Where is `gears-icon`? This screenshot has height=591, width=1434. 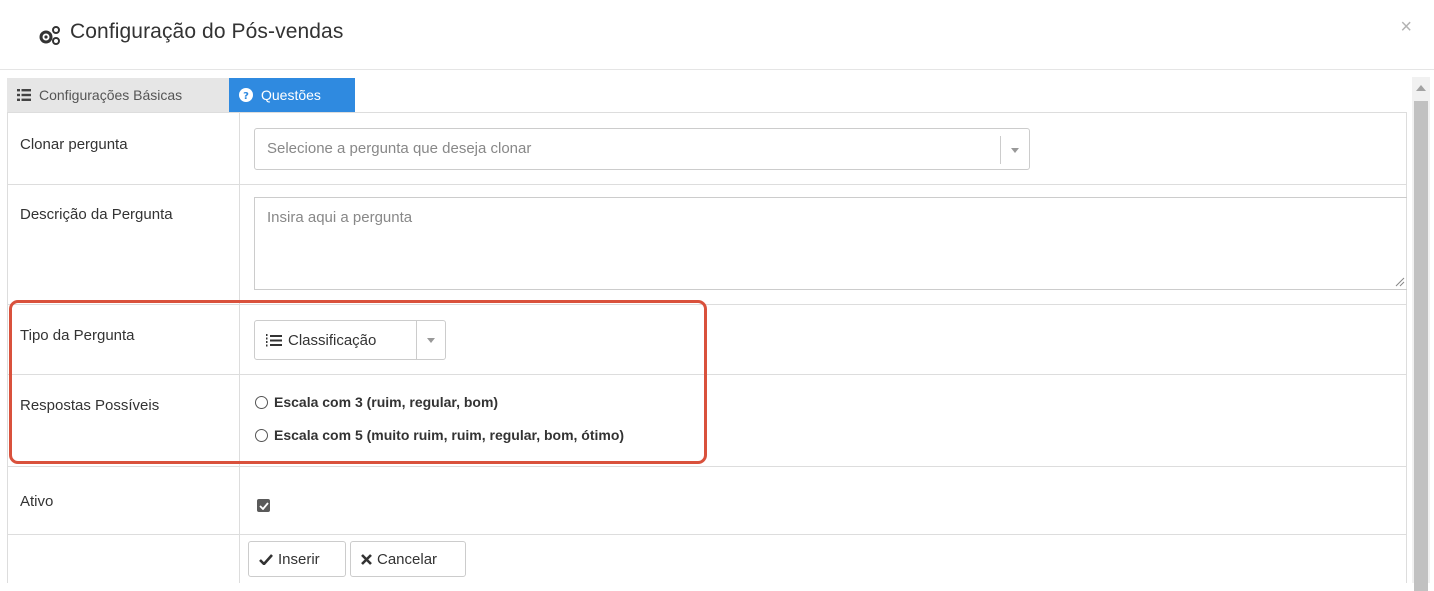
gears-icon is located at coordinates (49, 35).